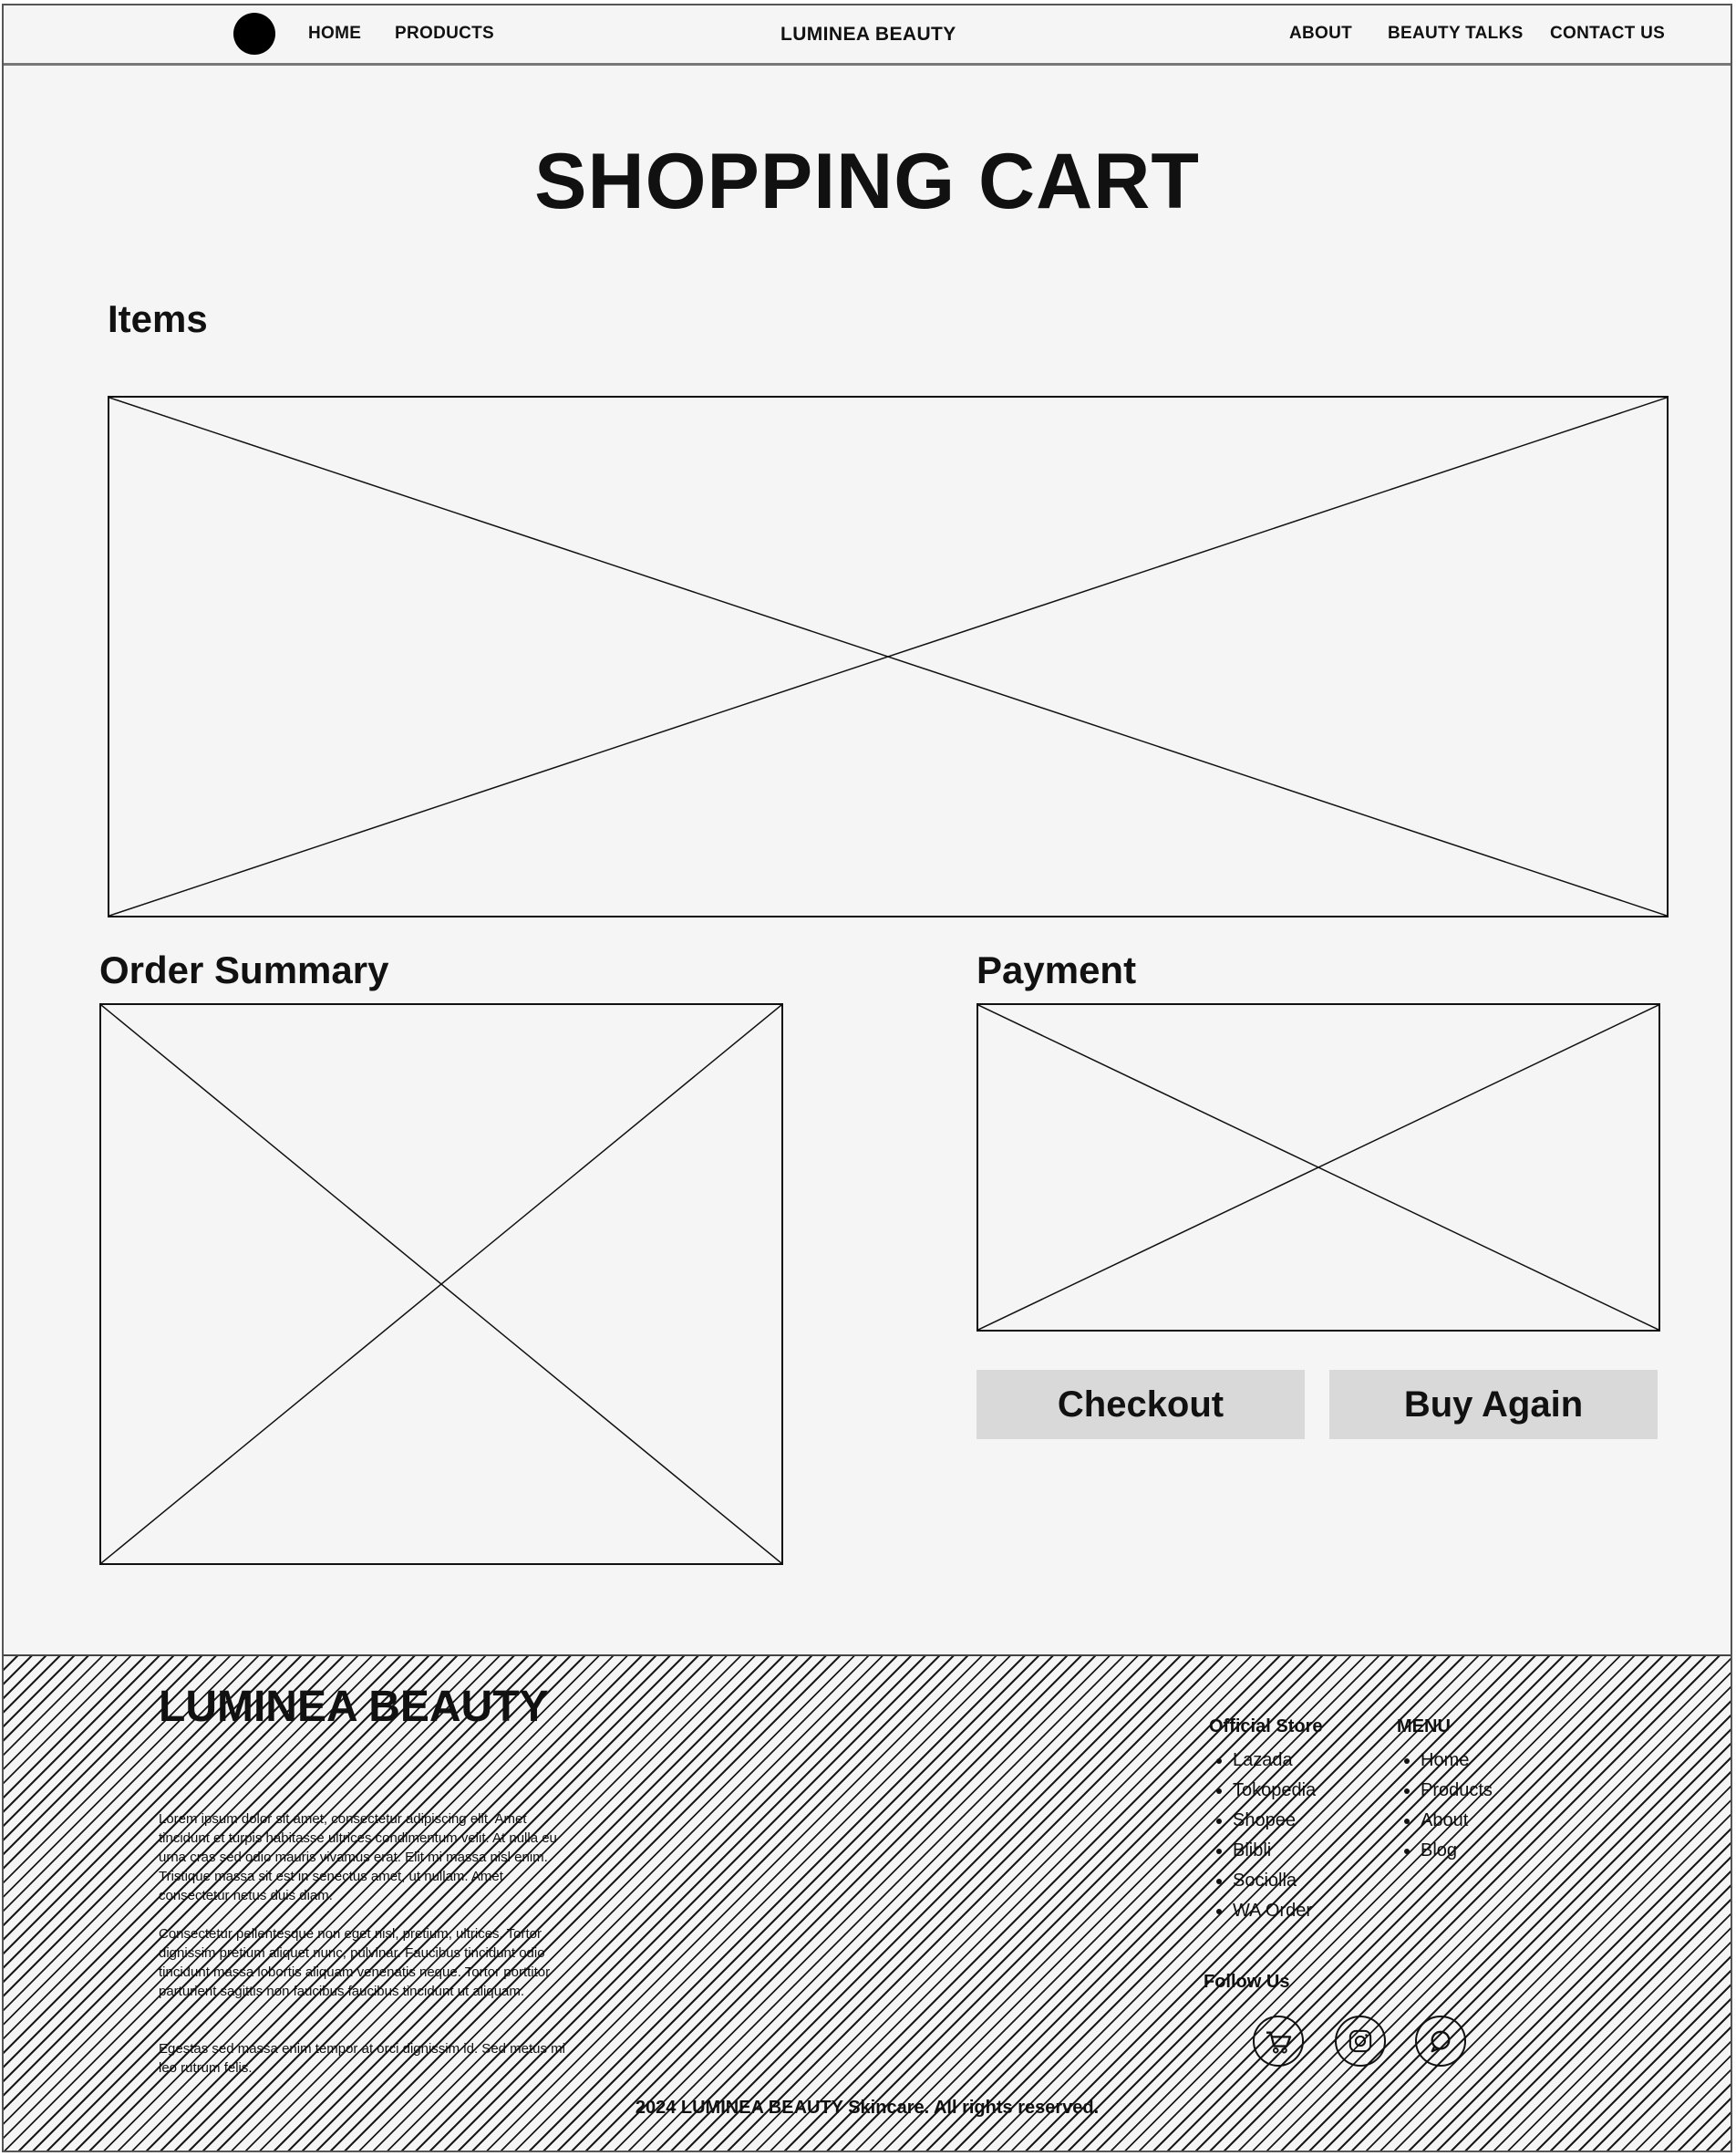 This screenshot has width=1736, height=2156. I want to click on nav-link-contact-us: CONTACT US, so click(1607, 34).